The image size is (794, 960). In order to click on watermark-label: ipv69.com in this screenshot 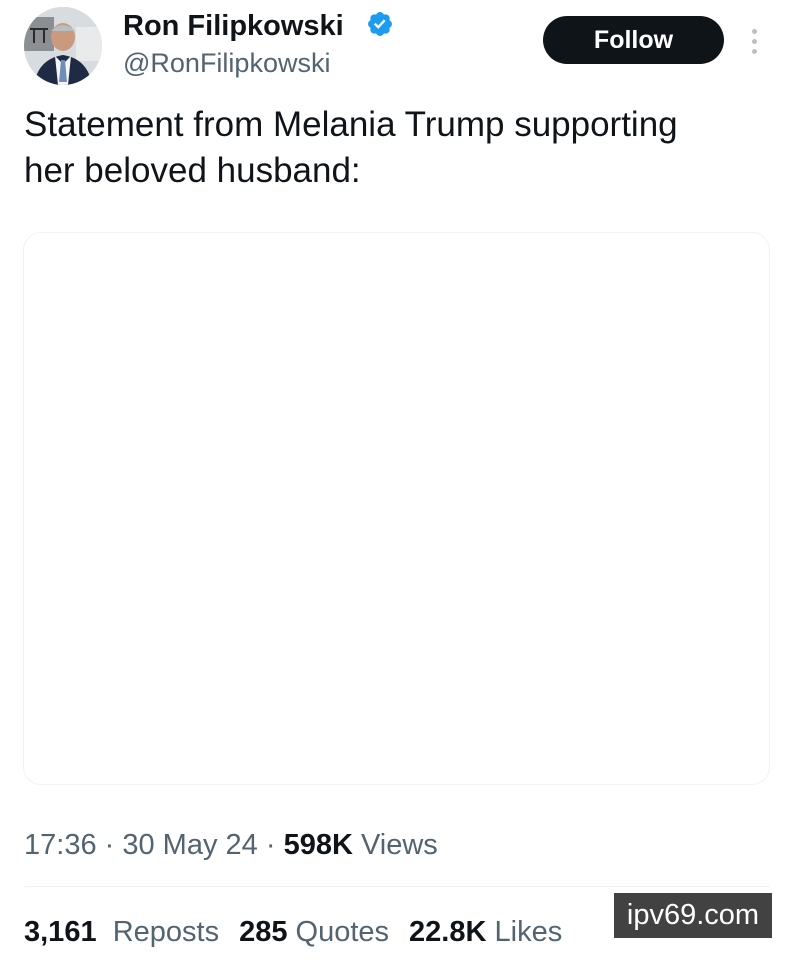, I will do `click(693, 915)`.